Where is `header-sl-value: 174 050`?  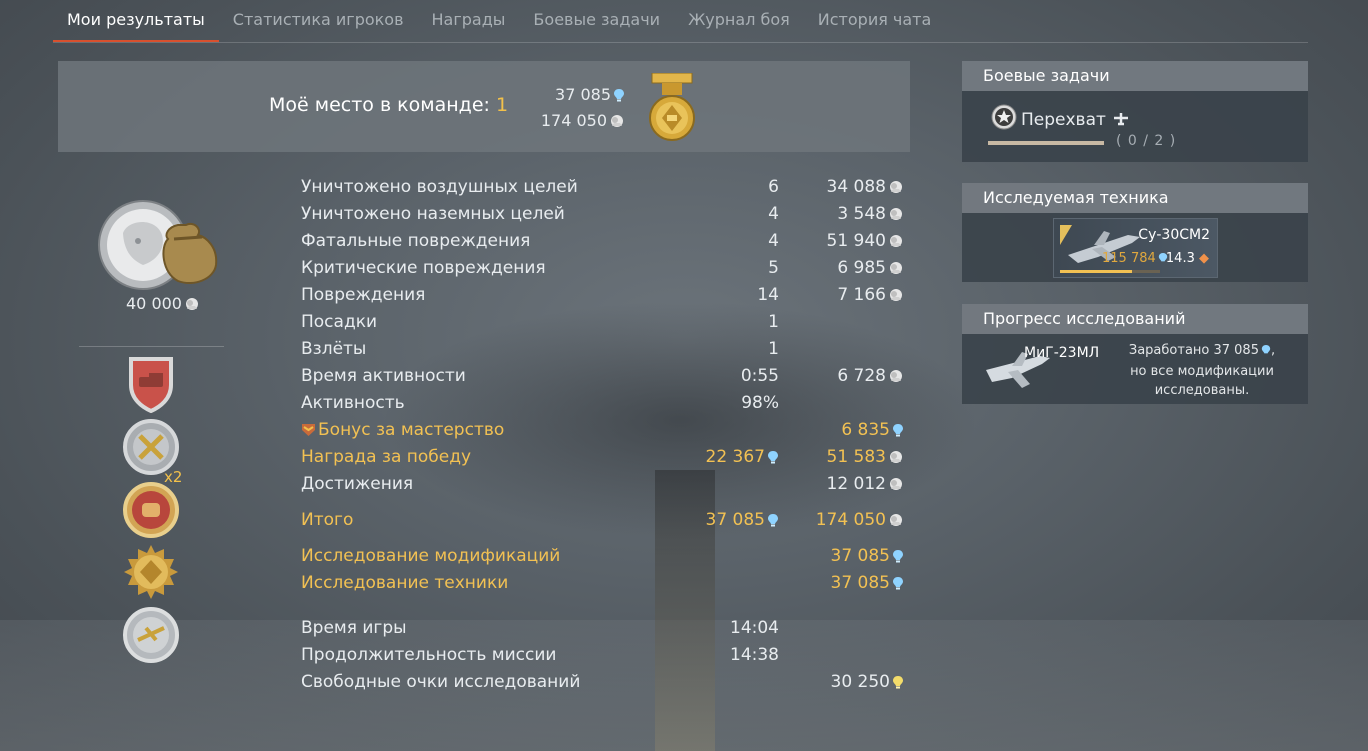 header-sl-value: 174 050 is located at coordinates (573, 120).